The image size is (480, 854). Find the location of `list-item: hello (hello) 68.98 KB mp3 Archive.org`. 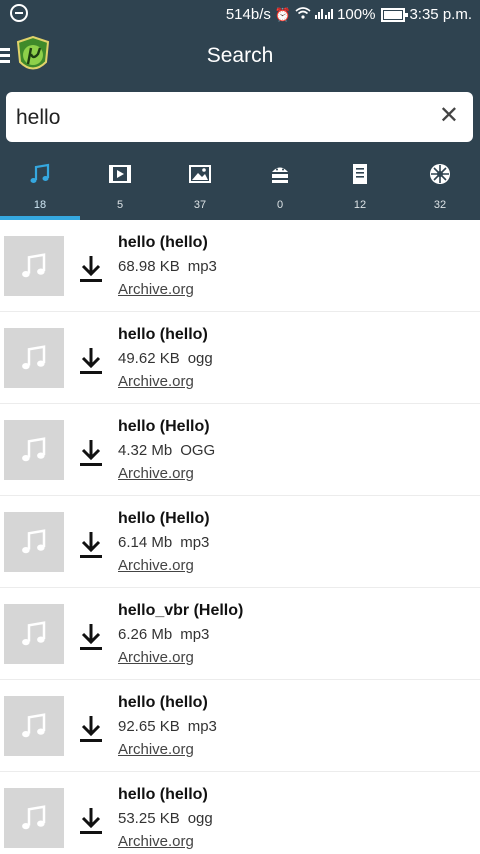

list-item: hello (hello) 68.98 KB mp3 Archive.org is located at coordinates (240, 266).